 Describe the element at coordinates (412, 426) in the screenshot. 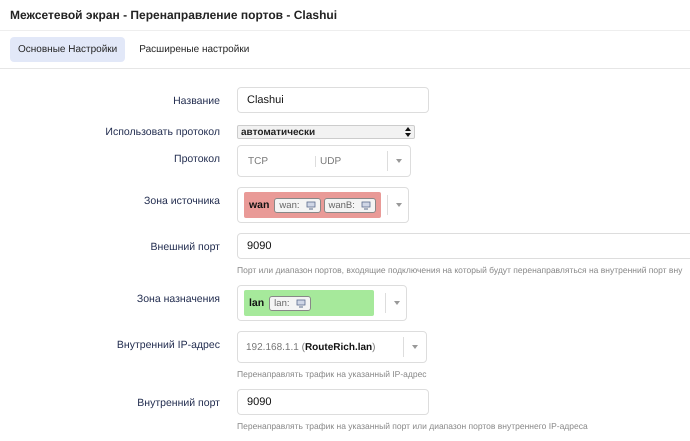

I see `field-hint: Перенаправлять трафик на указанный порт или диапазон портов внутреннего IP-адреса` at that location.